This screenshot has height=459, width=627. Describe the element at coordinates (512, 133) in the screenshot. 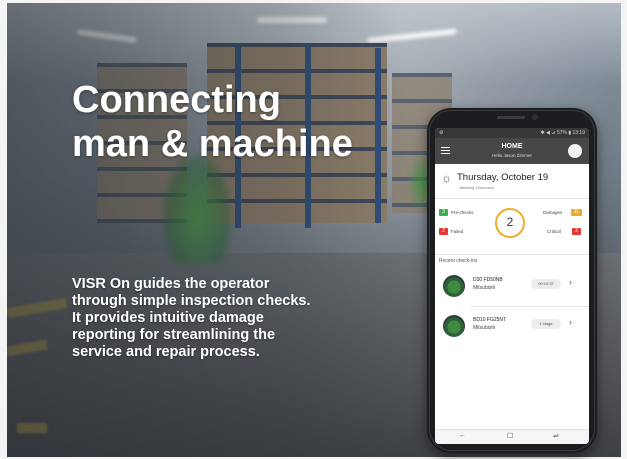

I see `status-bar: ⚙ ✱ ◀ ⊿ 57% ▮ 13:19` at that location.